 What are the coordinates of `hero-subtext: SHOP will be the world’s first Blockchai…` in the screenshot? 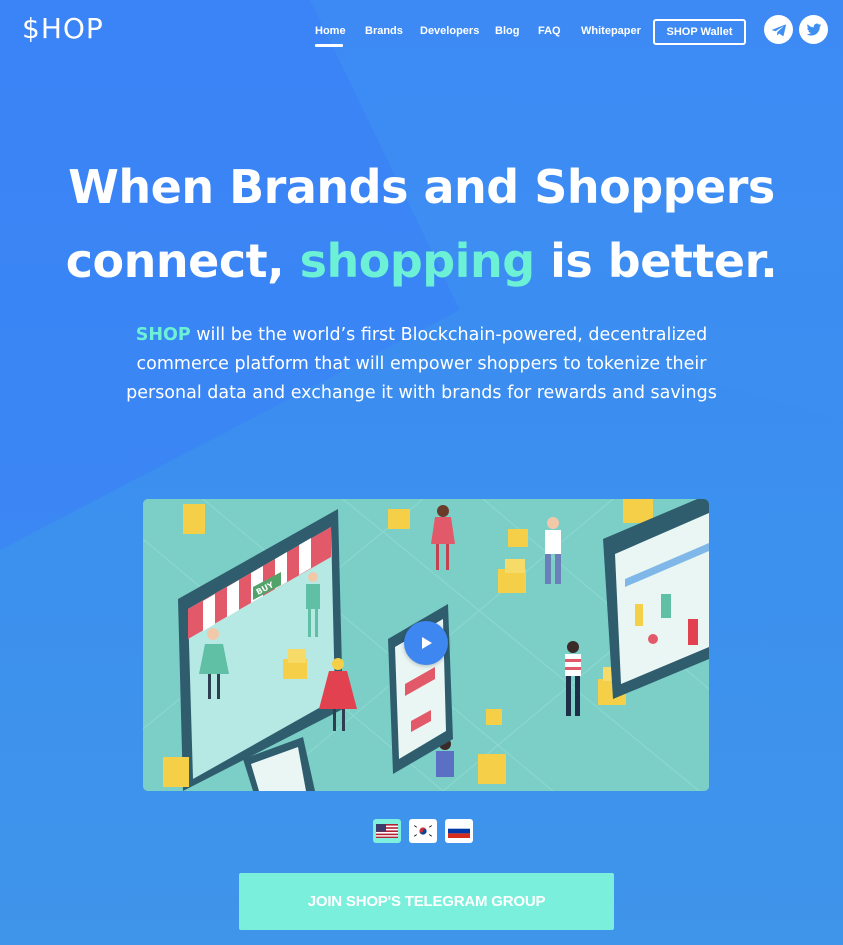 It's located at (421, 364).